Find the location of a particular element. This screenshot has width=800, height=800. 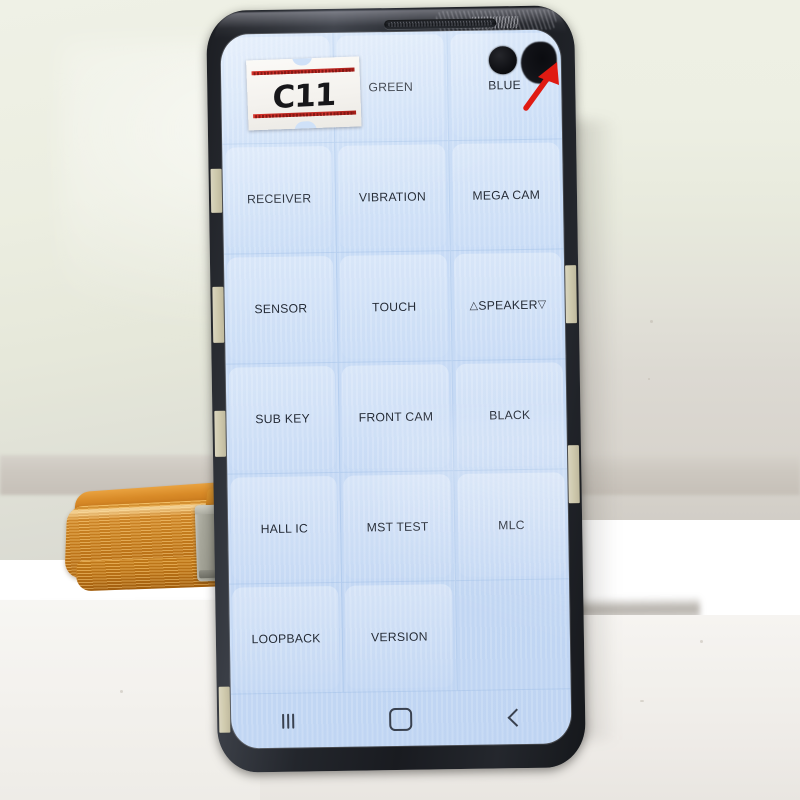

test-button-sub-key: SUB KEY is located at coordinates (283, 418).